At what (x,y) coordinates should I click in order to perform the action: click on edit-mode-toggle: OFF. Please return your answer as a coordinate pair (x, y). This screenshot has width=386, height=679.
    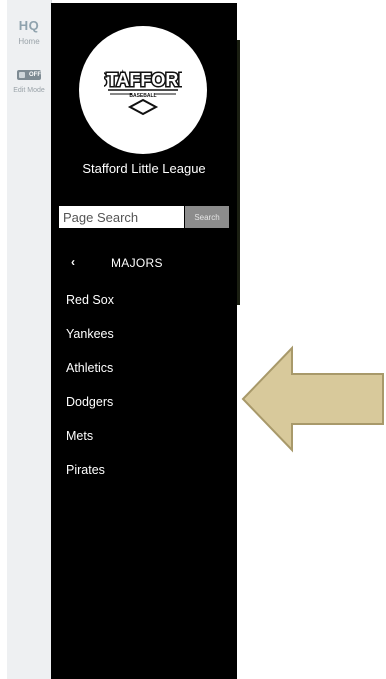
    Looking at the image, I should click on (29, 75).